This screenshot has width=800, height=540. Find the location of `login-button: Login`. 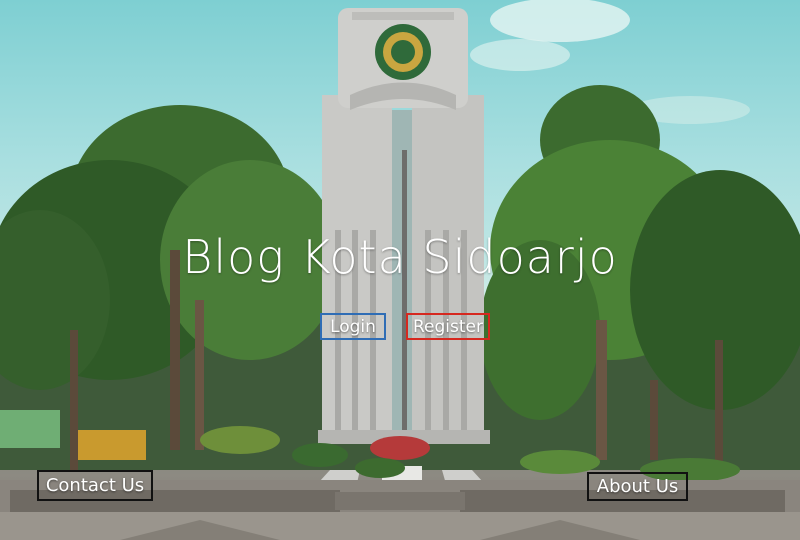

login-button: Login is located at coordinates (353, 326).